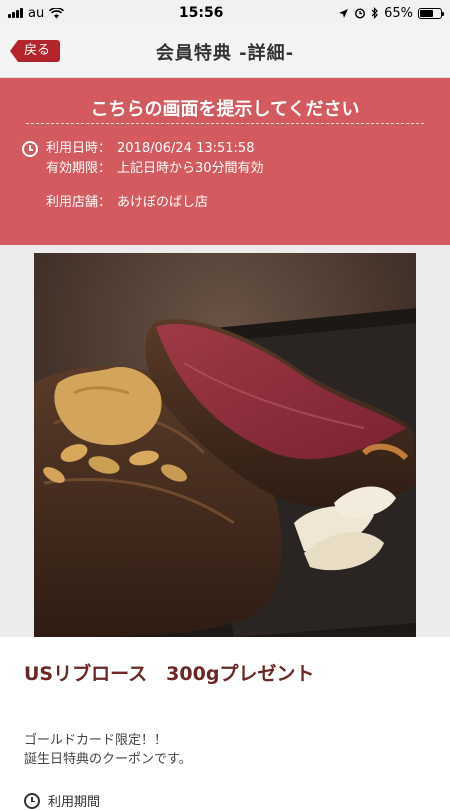 The image size is (450, 810). I want to click on expiry-row: 有効期限： 上記日時から30分間有効, so click(225, 169).